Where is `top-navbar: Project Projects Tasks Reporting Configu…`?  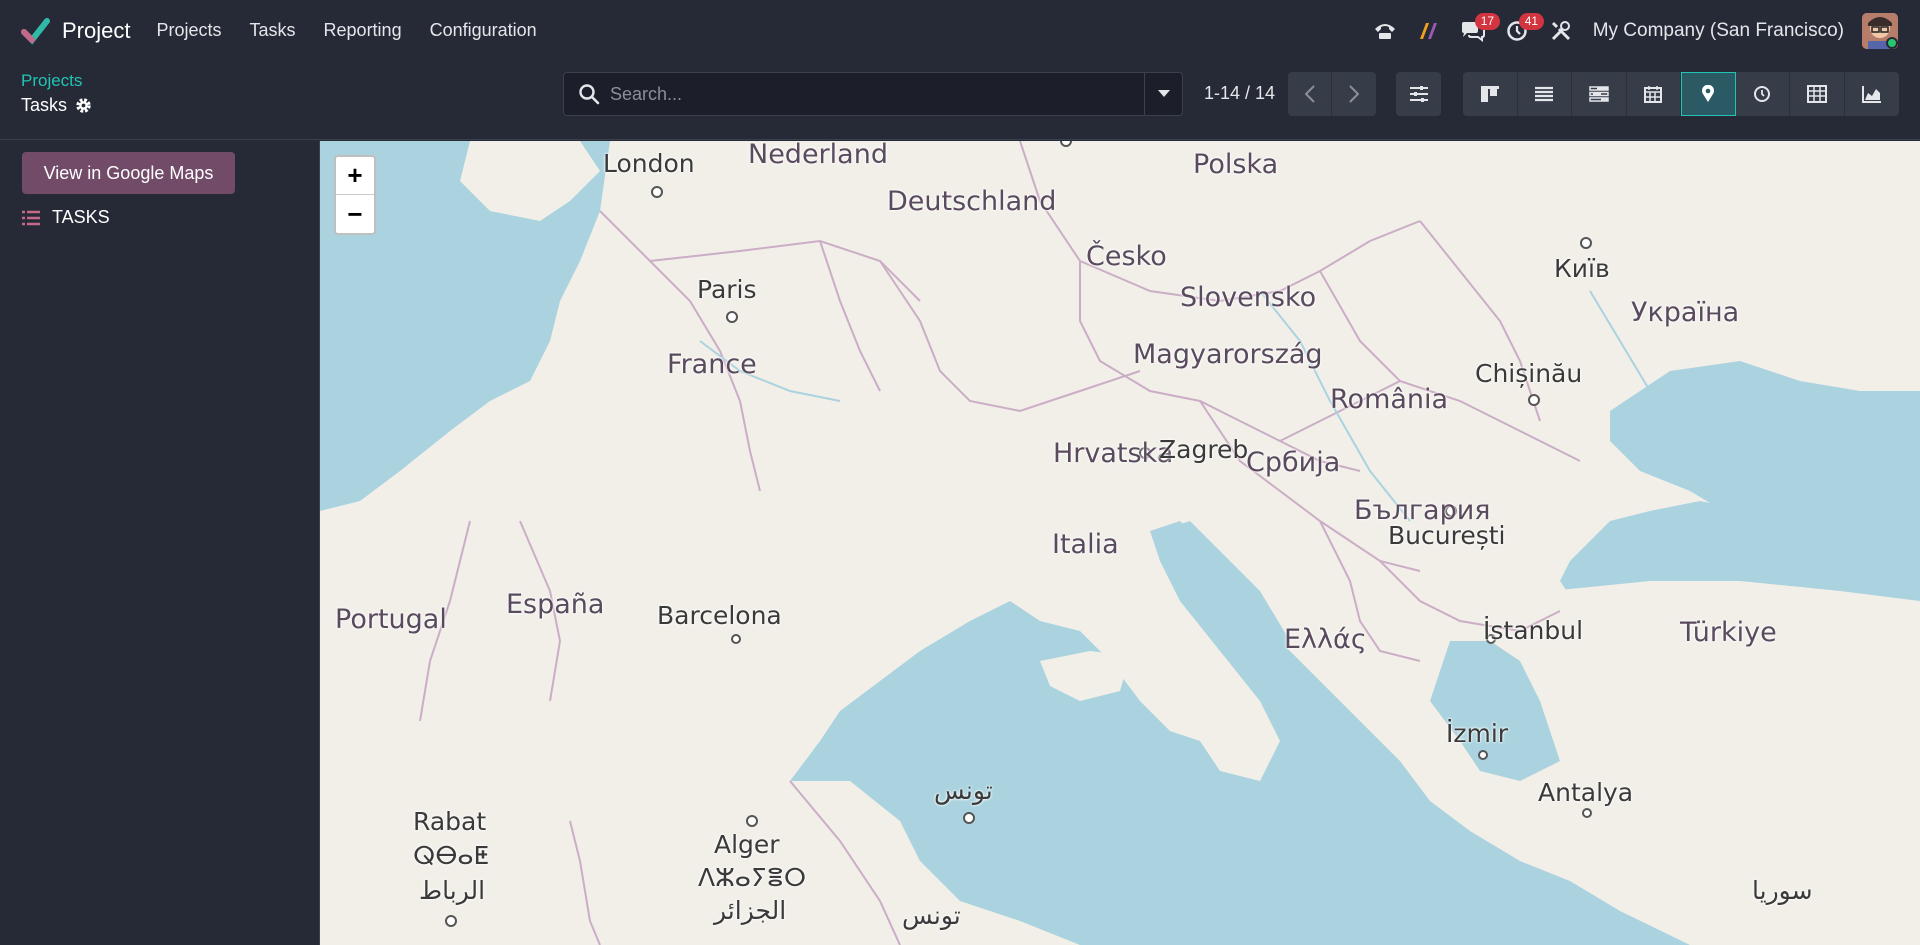 top-navbar: Project Projects Tasks Reporting Configu… is located at coordinates (960, 30).